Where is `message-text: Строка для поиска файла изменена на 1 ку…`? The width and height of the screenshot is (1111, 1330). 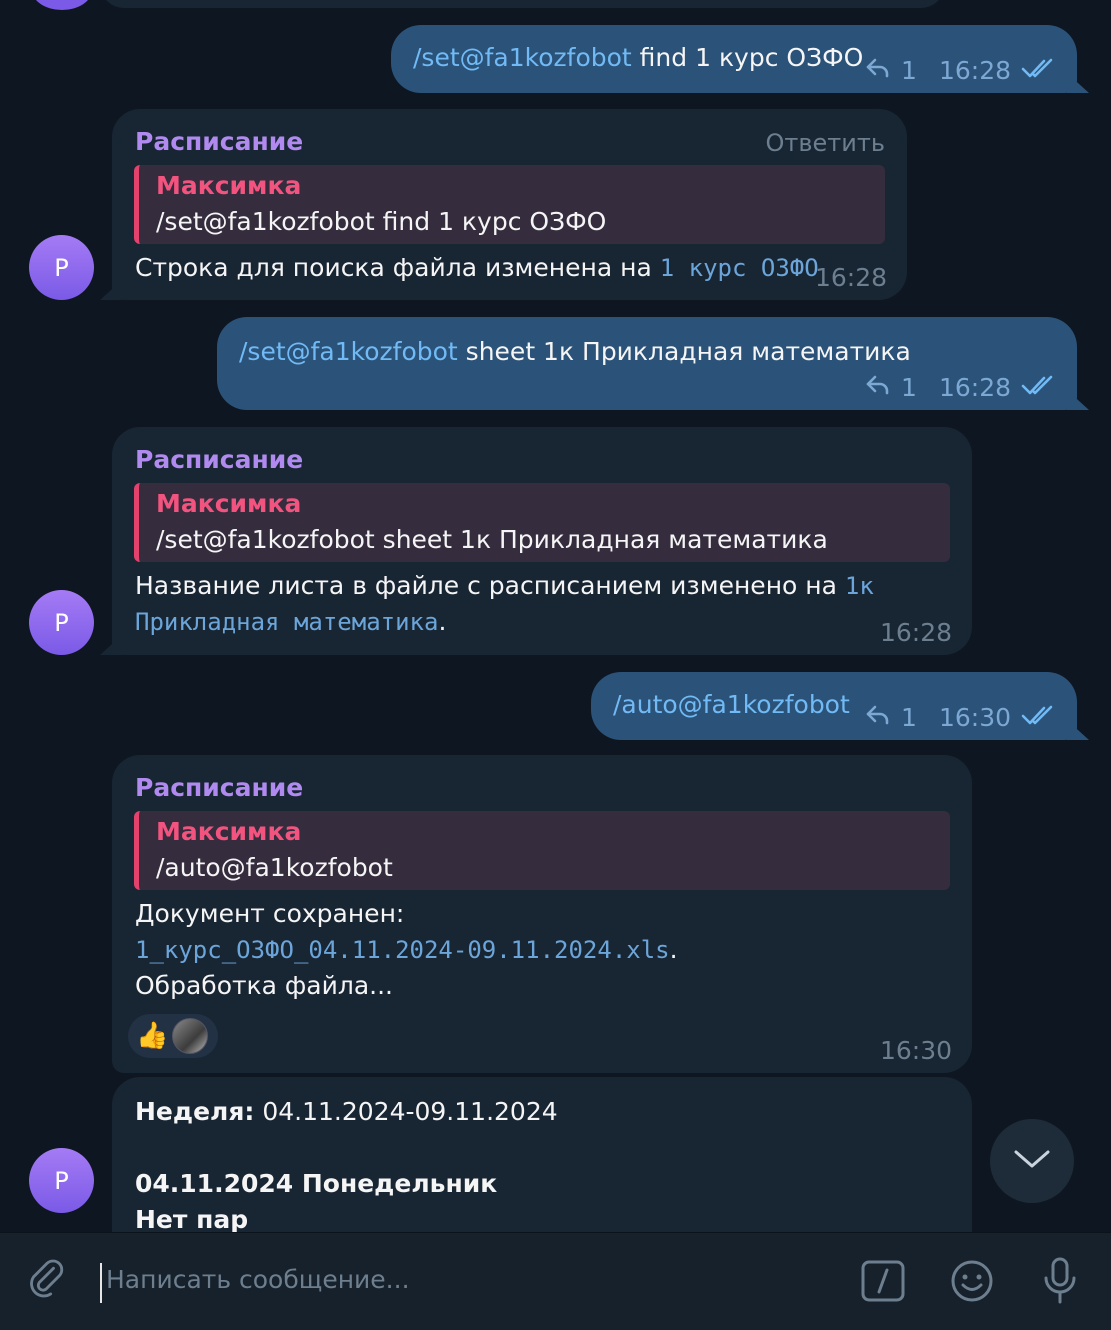
message-text: Строка для поиска файла изменена на 1 ку… is located at coordinates (477, 267).